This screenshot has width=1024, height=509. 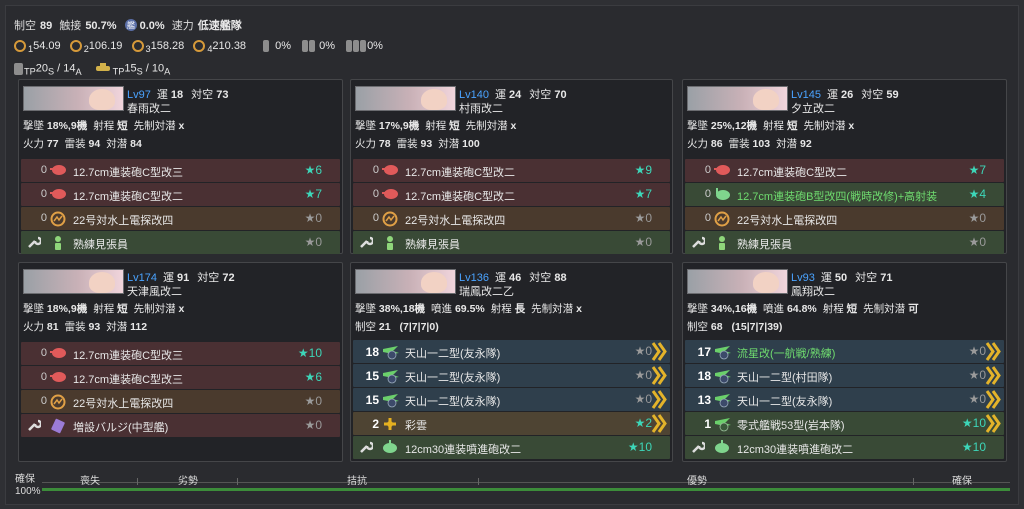 I want to click on stat-value: 86, so click(x=716, y=144).